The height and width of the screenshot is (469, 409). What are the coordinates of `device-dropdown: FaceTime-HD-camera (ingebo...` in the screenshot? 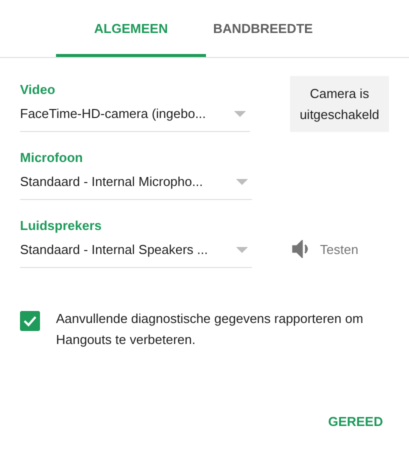 It's located at (135, 119).